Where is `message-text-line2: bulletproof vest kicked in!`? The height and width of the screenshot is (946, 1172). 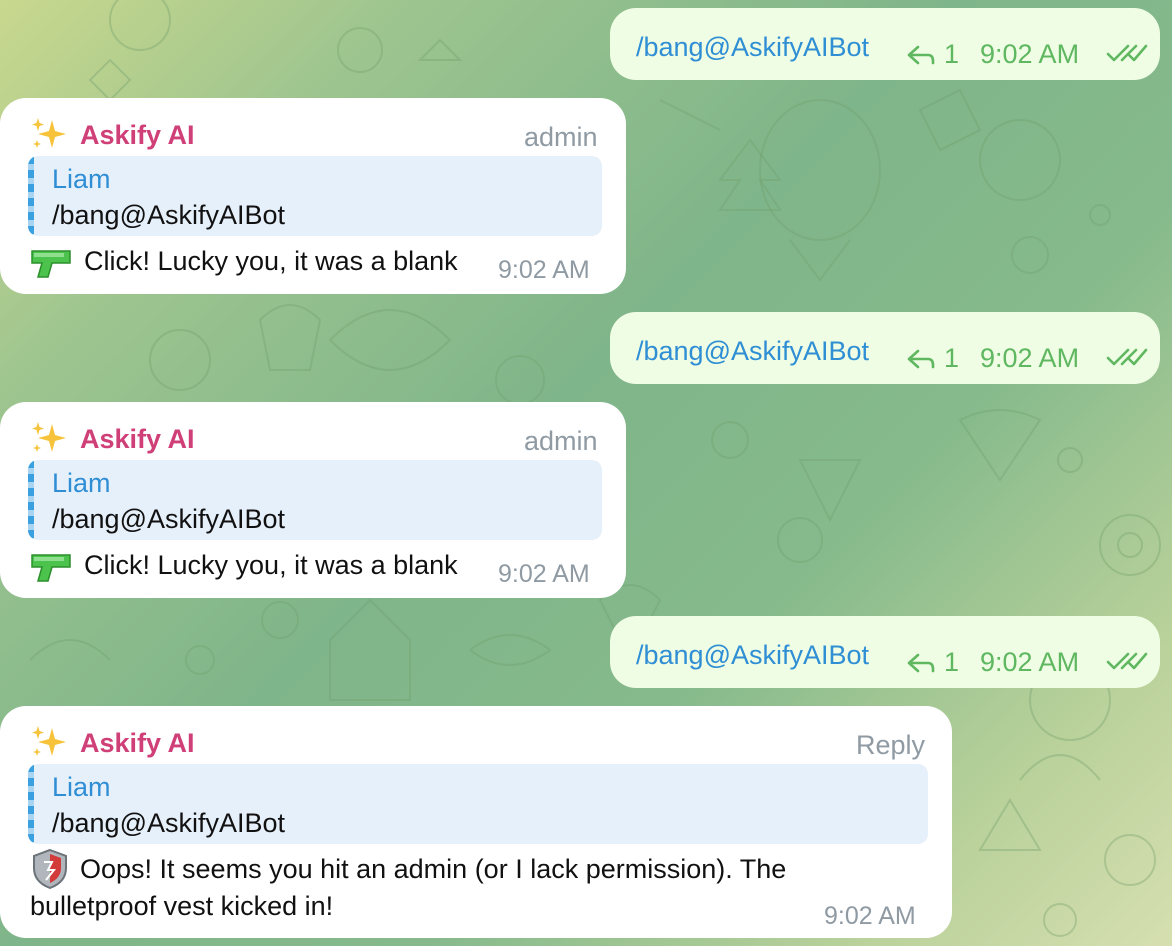
message-text-line2: bulletproof vest kicked in! is located at coordinates (182, 906).